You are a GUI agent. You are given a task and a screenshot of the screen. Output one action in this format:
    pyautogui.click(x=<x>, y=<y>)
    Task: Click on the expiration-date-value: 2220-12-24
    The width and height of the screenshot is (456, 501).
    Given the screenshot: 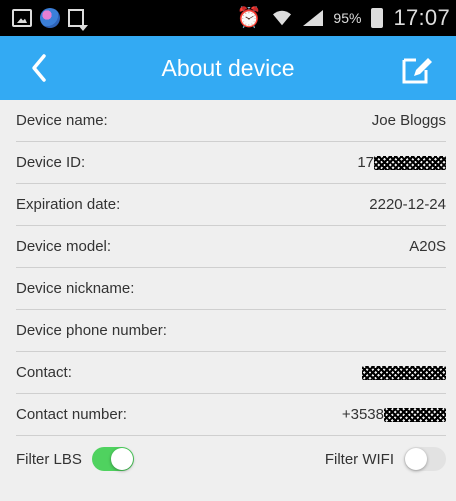 What is the action you would take?
    pyautogui.click(x=407, y=204)
    